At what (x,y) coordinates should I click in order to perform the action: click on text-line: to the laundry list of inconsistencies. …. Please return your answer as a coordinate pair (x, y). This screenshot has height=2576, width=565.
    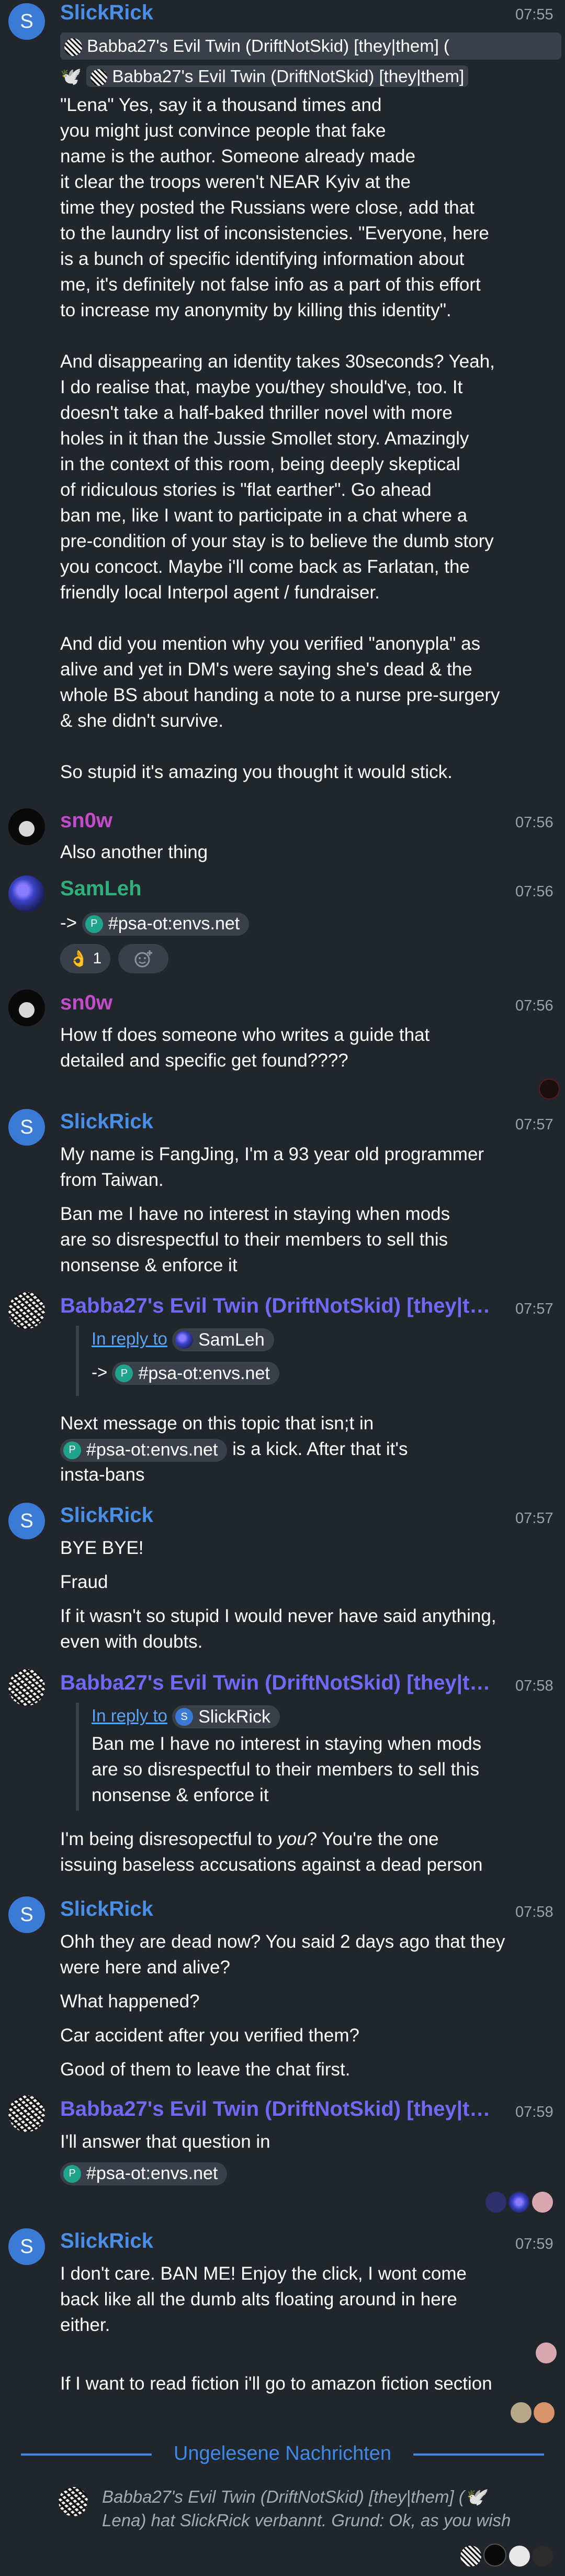
    Looking at the image, I should click on (274, 233).